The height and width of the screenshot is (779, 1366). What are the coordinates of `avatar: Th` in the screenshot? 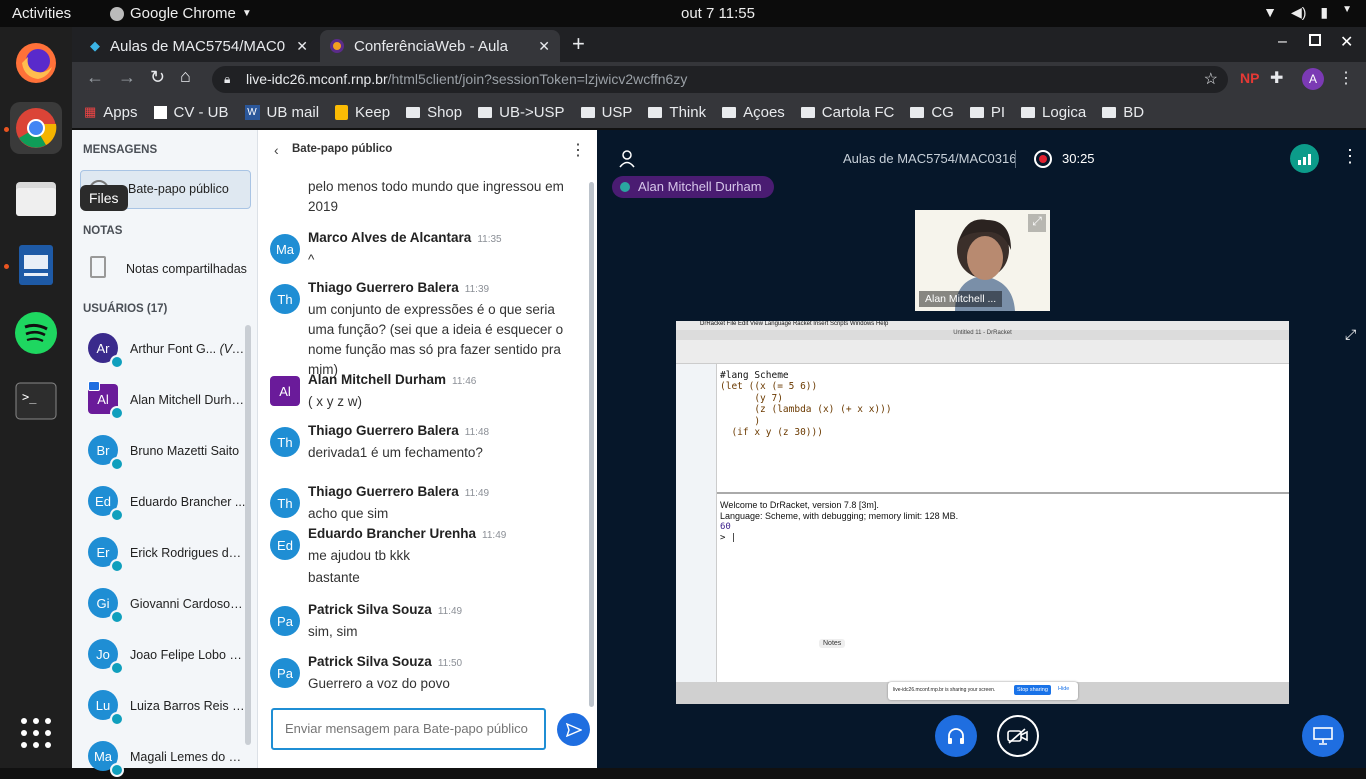 It's located at (285, 442).